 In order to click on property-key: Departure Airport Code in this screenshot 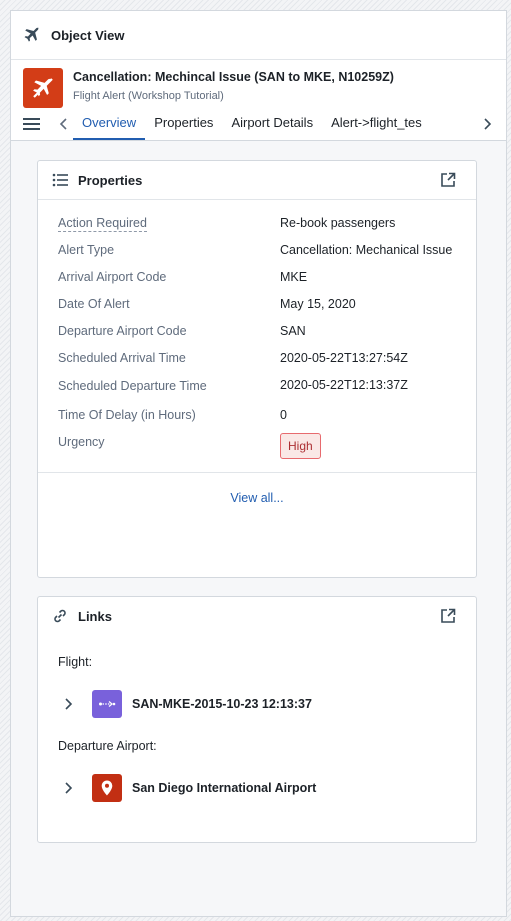, I will do `click(122, 331)`.